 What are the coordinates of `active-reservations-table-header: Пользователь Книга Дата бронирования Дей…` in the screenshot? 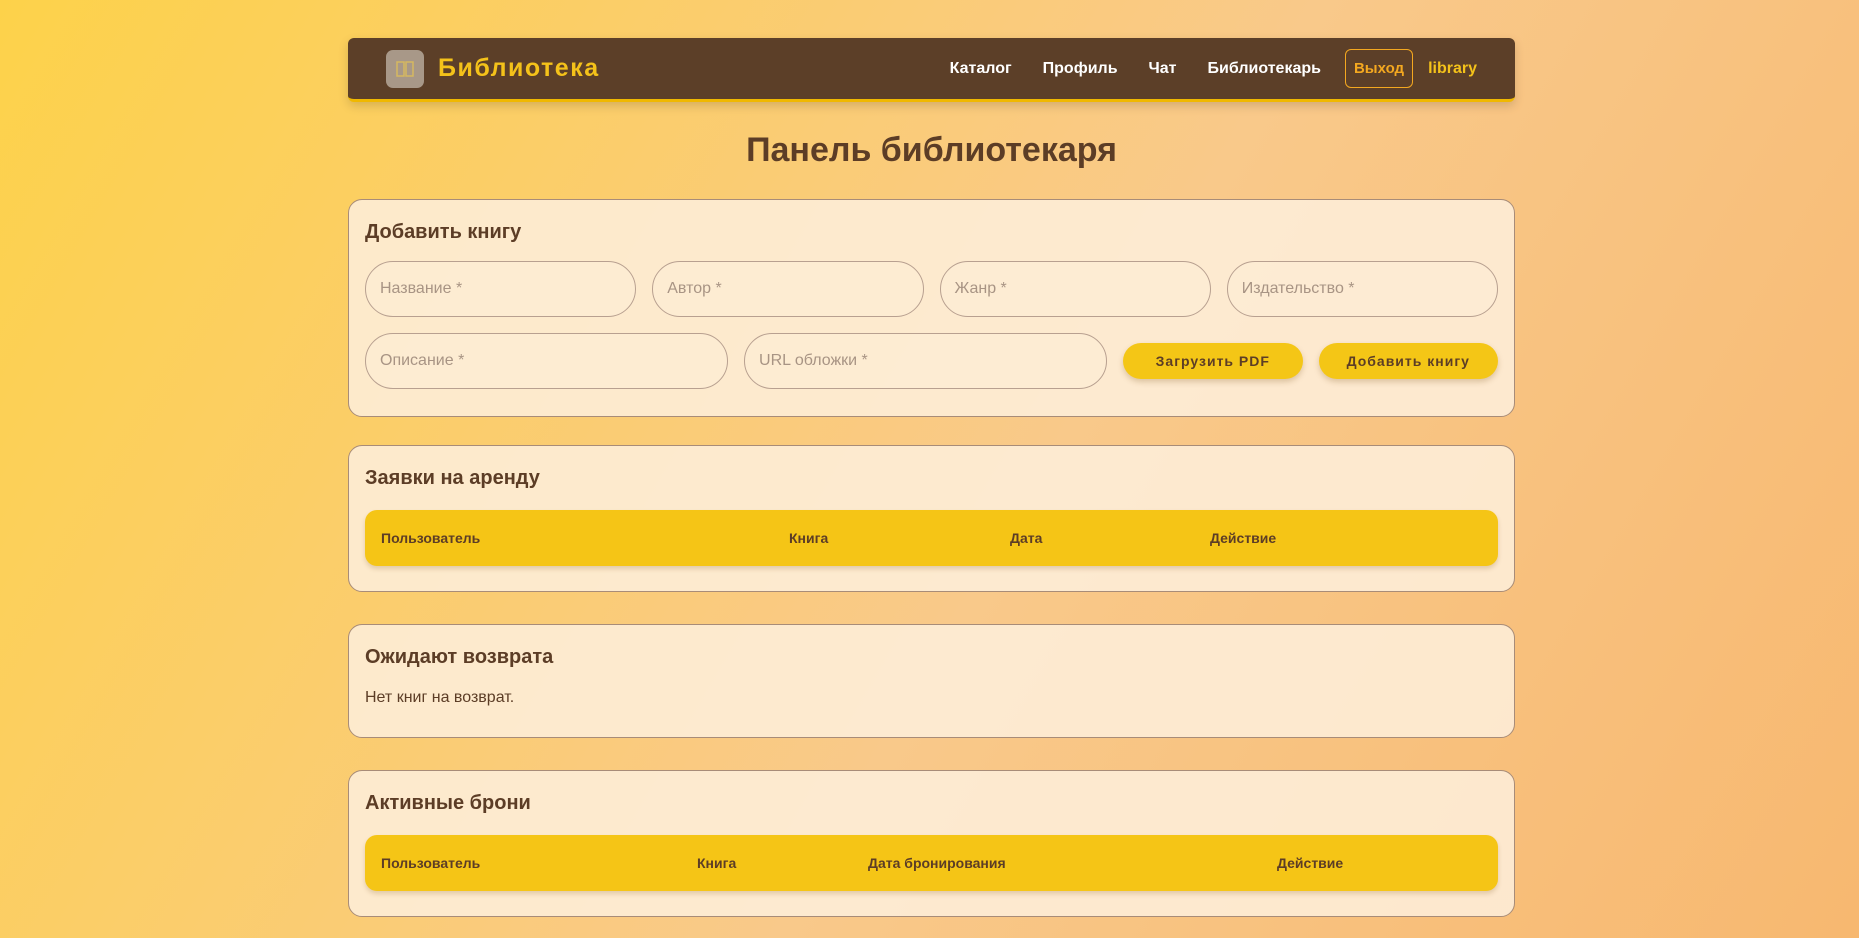 It's located at (931, 863).